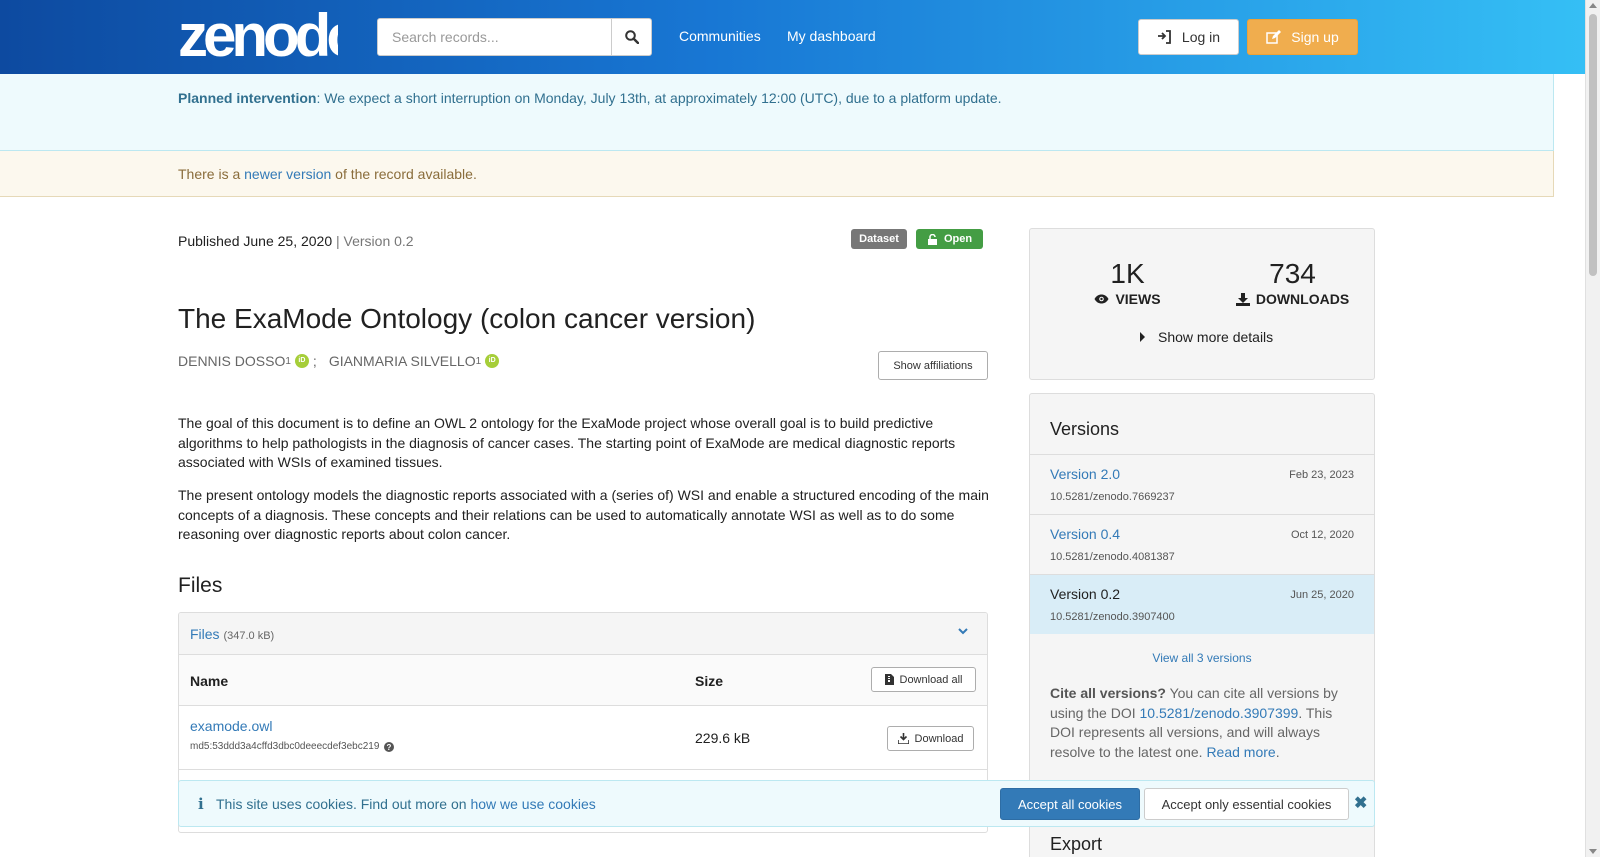  Describe the element at coordinates (211, 174) in the screenshot. I see `newer-prefix: There is a` at that location.